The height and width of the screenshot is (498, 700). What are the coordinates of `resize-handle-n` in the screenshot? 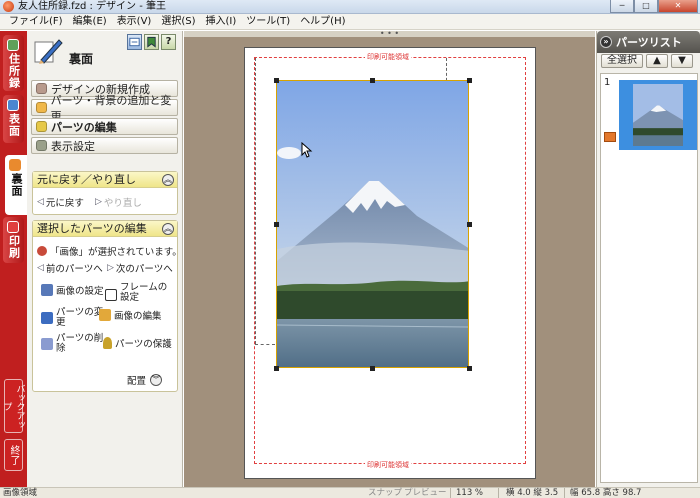 It's located at (372, 80).